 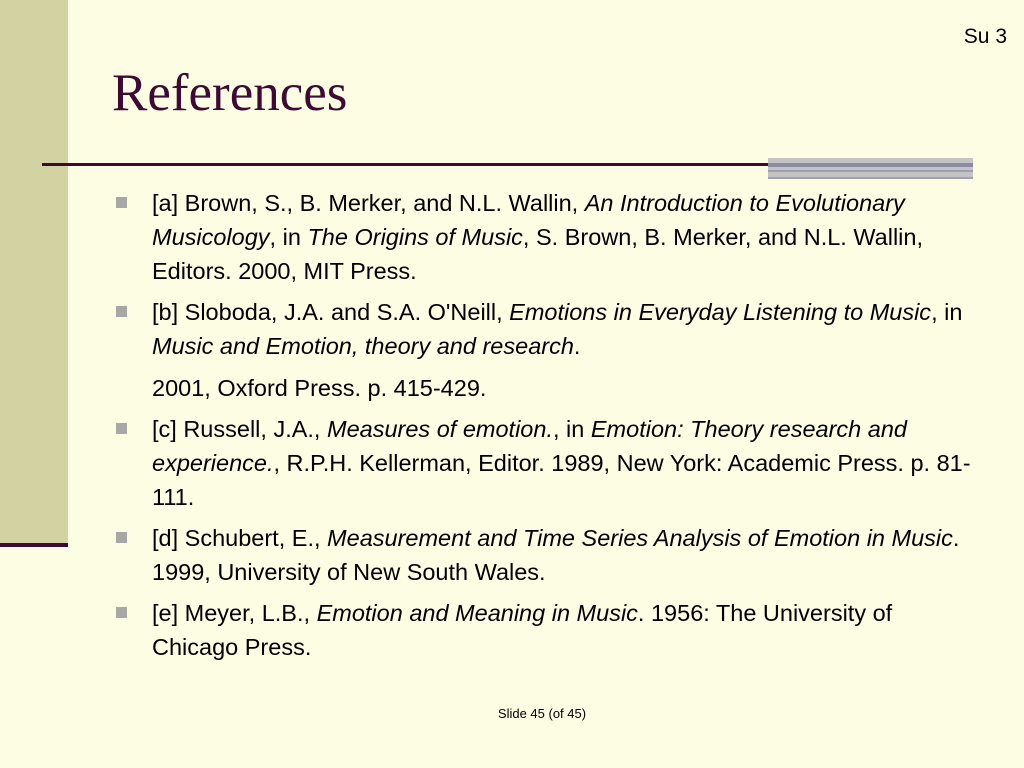 I want to click on corner-label: Su 3, so click(x=985, y=36).